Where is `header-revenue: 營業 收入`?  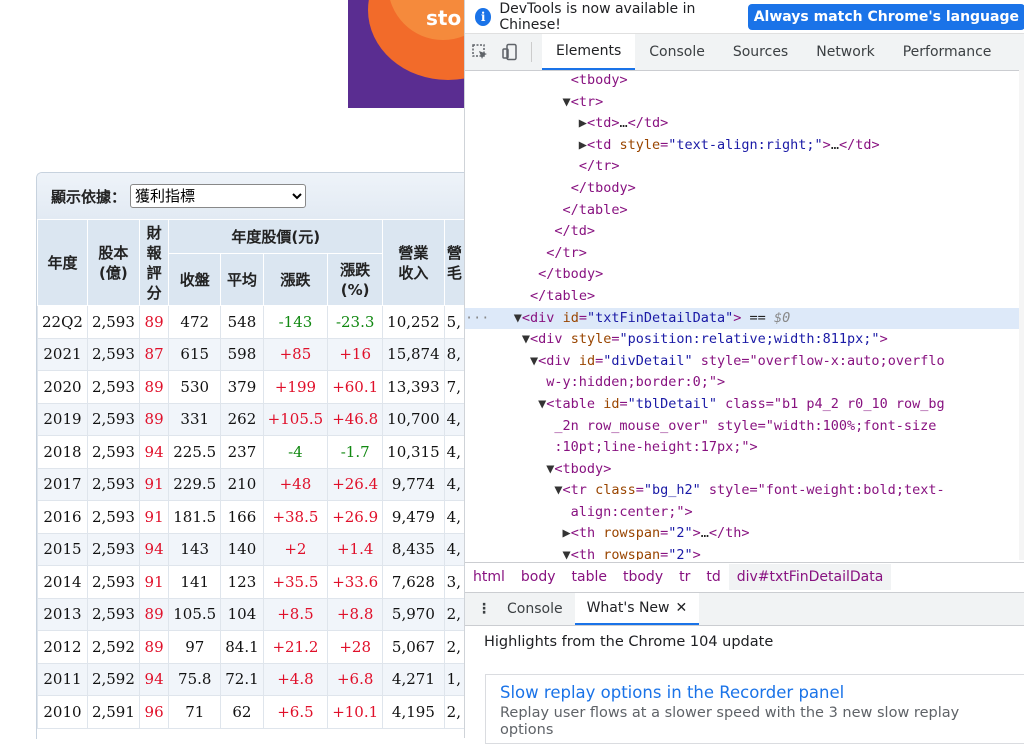 header-revenue: 營業 收入 is located at coordinates (413, 262).